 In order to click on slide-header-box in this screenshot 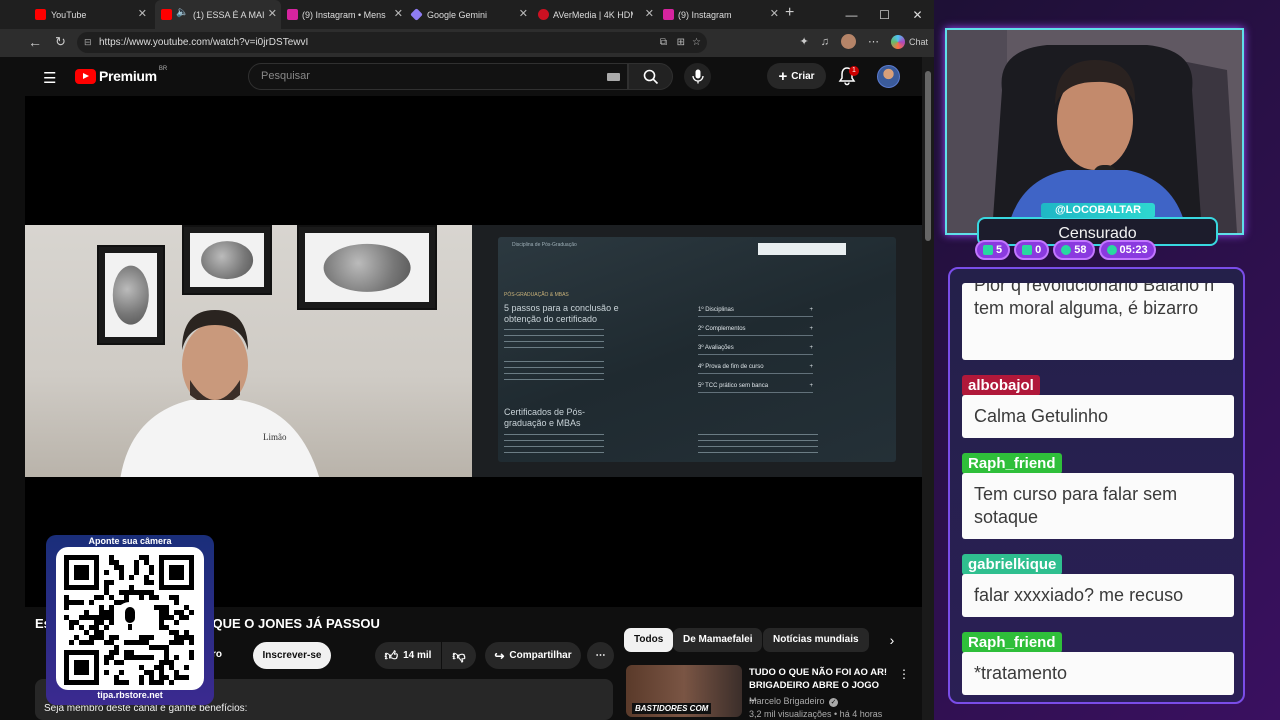, I will do `click(802, 249)`.